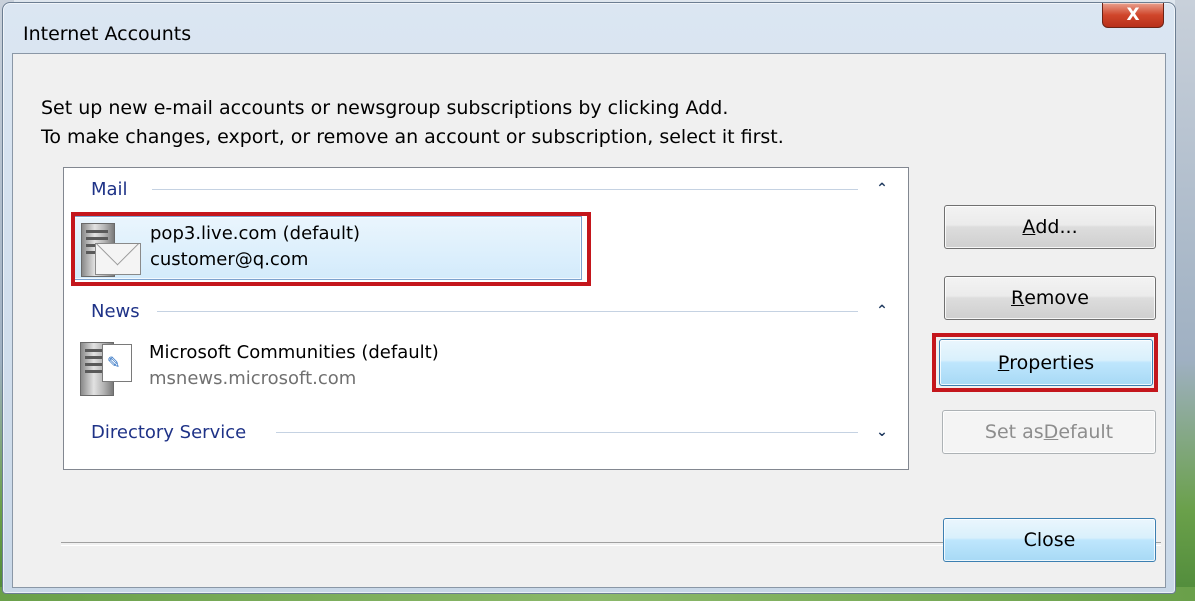 The height and width of the screenshot is (601, 1195). I want to click on remove-button: Remove, so click(1050, 298).